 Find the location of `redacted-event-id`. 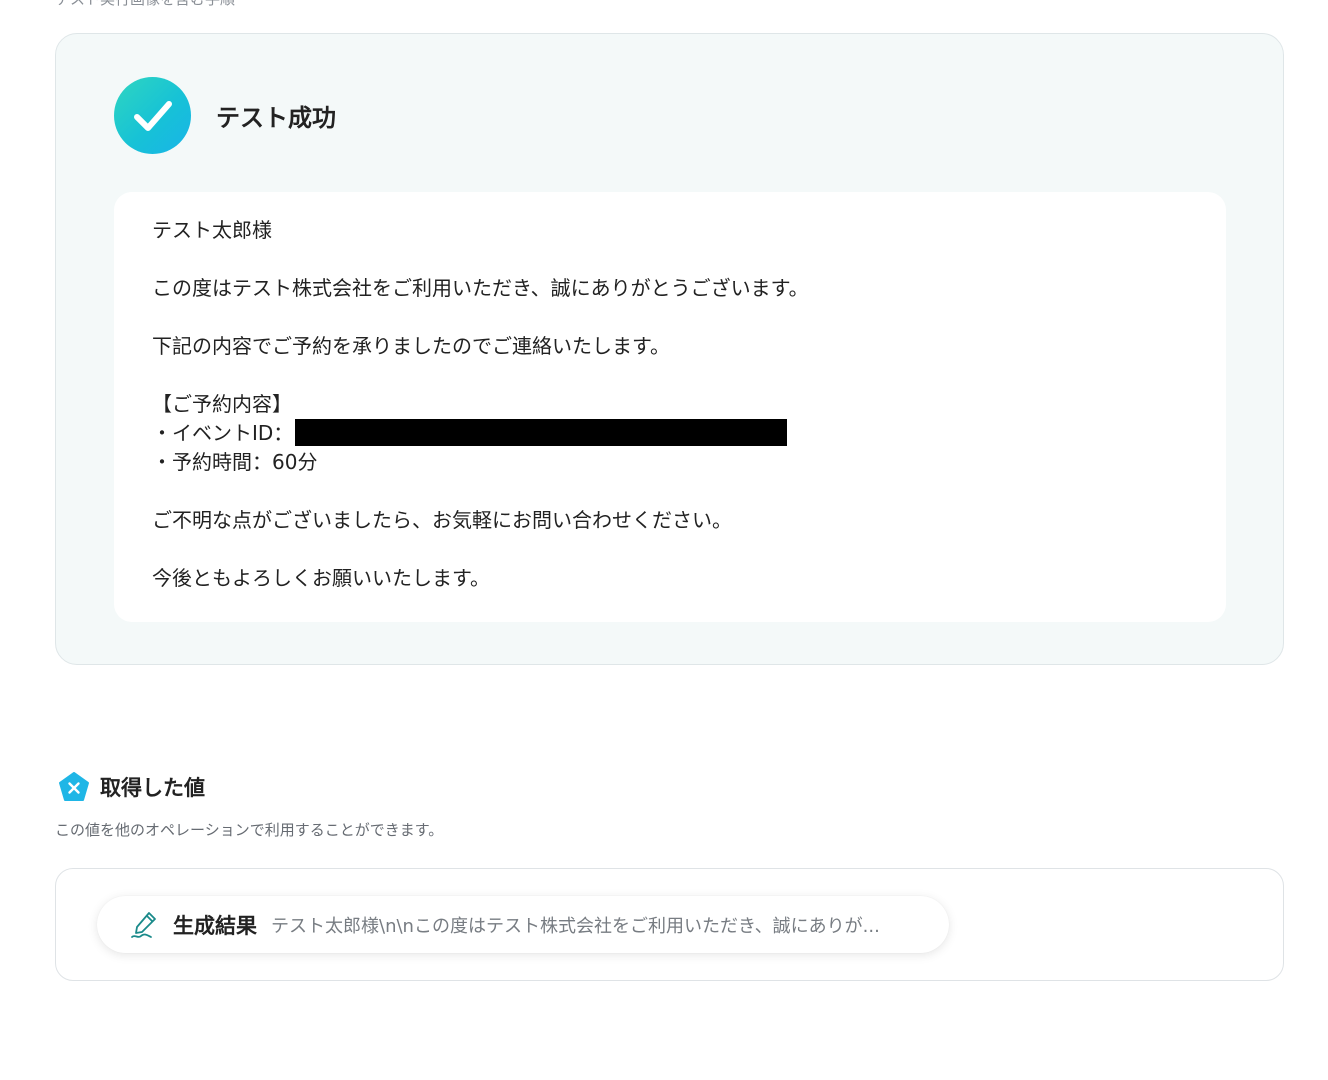

redacted-event-id is located at coordinates (541, 432).